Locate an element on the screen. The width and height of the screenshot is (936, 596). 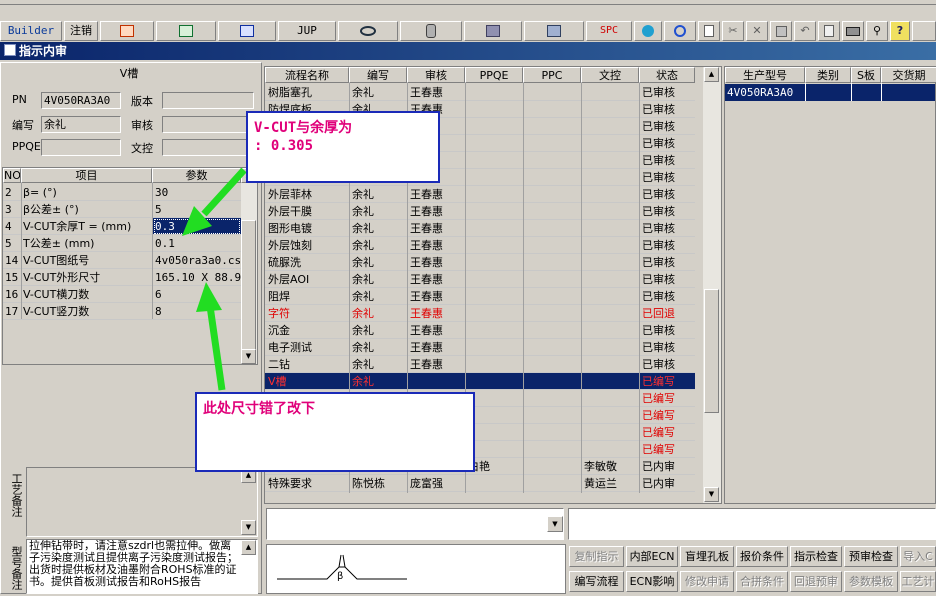
arrow-to-dimension-head-icon is located at coordinates (209, 297).